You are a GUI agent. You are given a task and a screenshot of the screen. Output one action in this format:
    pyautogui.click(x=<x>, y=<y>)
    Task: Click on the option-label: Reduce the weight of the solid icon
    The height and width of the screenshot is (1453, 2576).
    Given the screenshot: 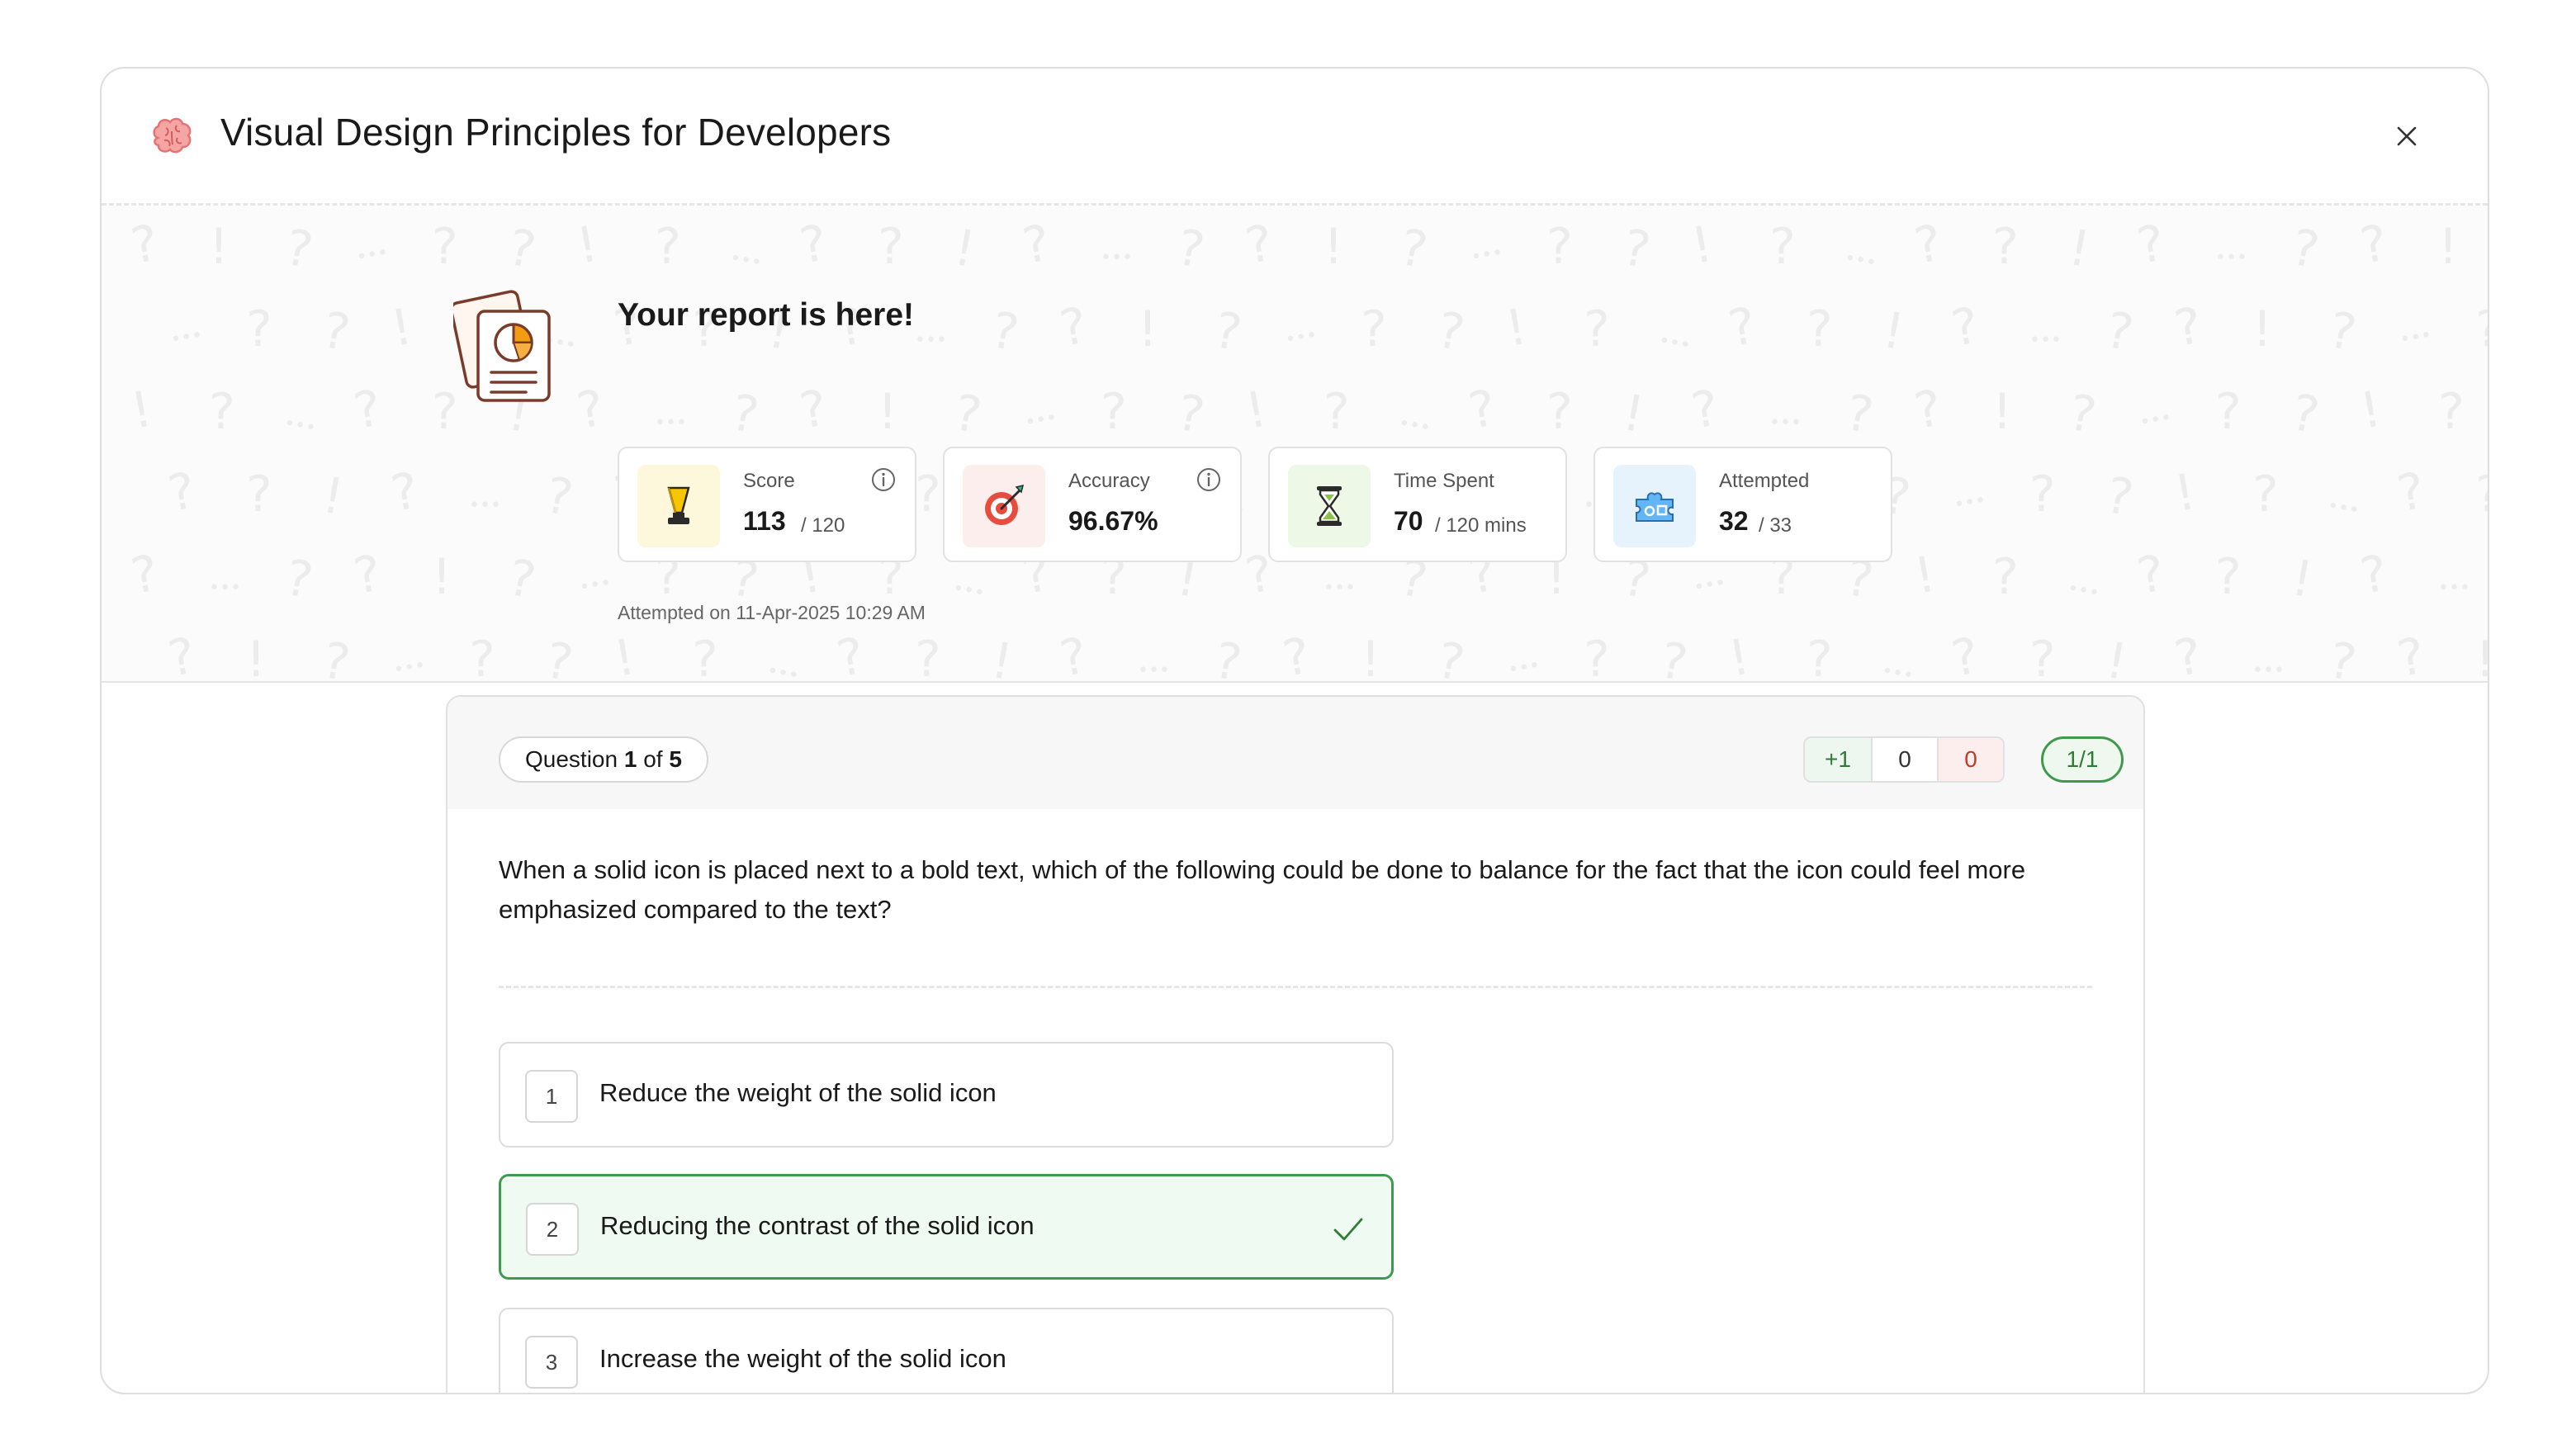 What is the action you would take?
    pyautogui.click(x=798, y=1092)
    